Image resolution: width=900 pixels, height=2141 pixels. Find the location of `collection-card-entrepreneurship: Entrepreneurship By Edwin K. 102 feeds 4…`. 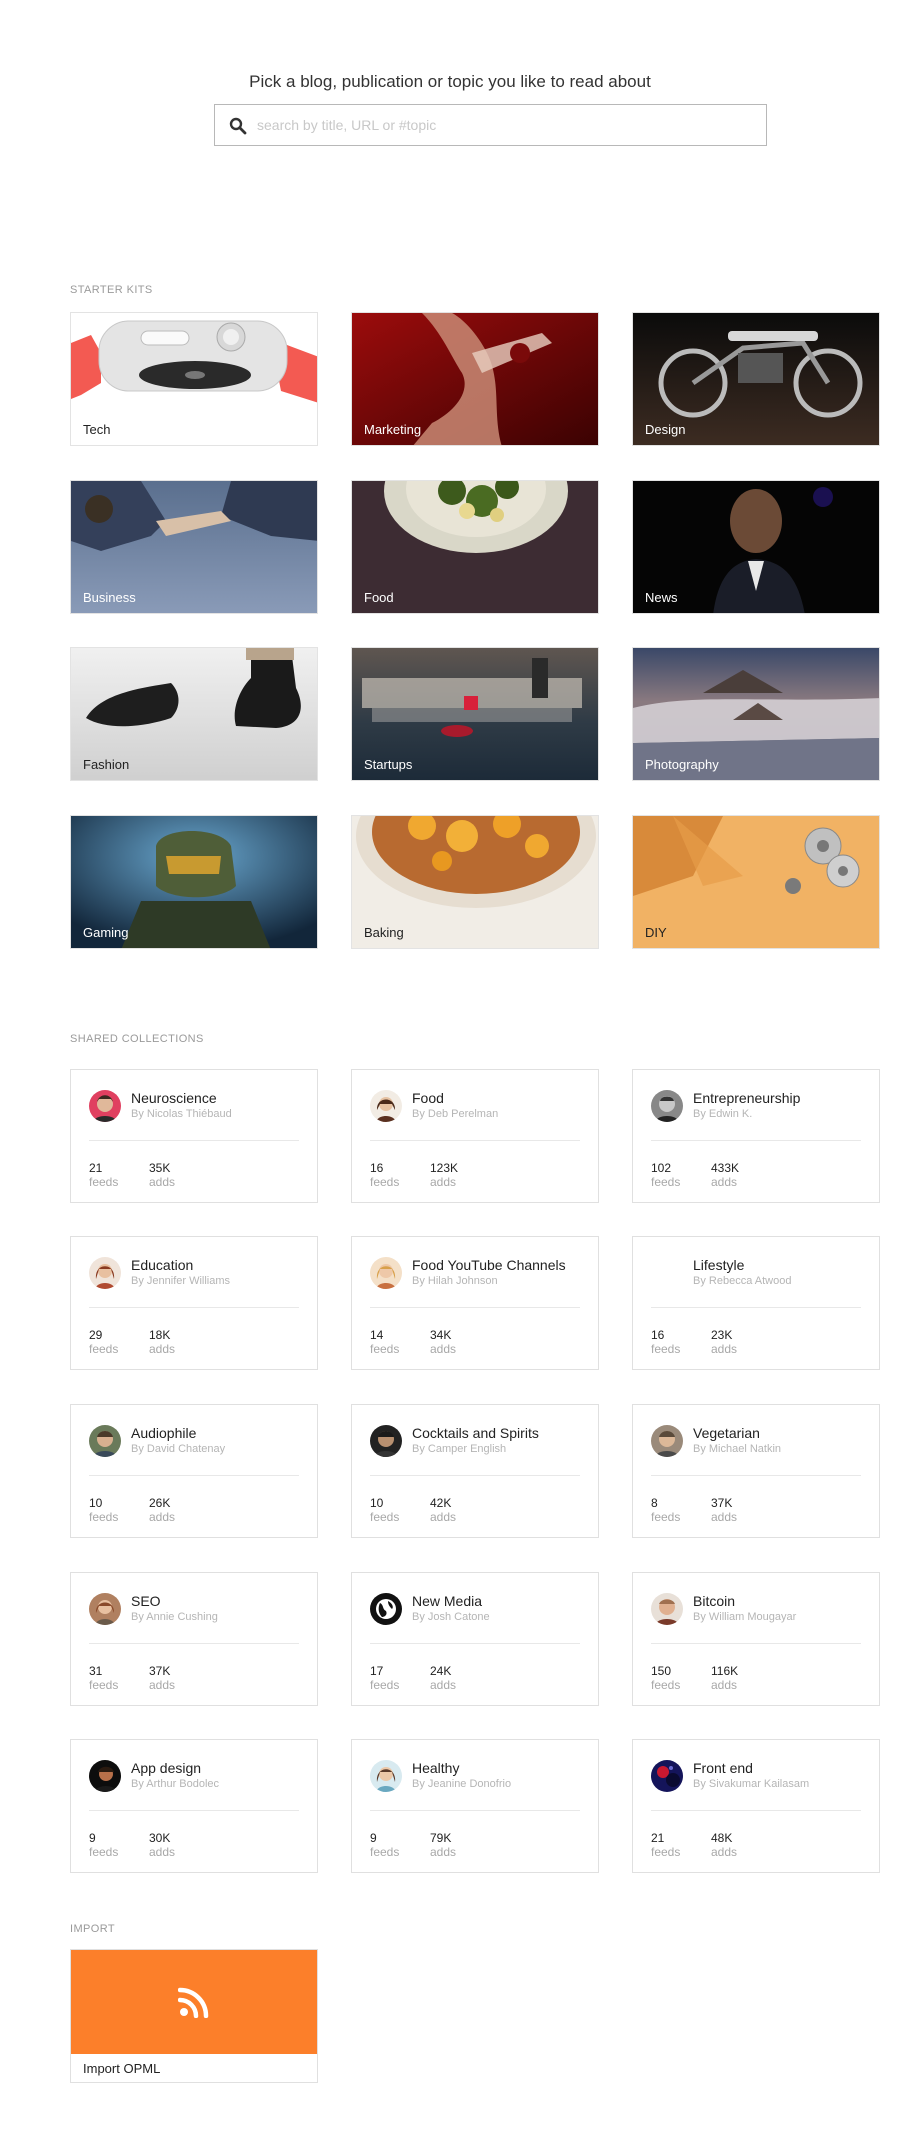

collection-card-entrepreneurship: Entrepreneurship By Edwin K. 102 feeds 4… is located at coordinates (756, 1136).